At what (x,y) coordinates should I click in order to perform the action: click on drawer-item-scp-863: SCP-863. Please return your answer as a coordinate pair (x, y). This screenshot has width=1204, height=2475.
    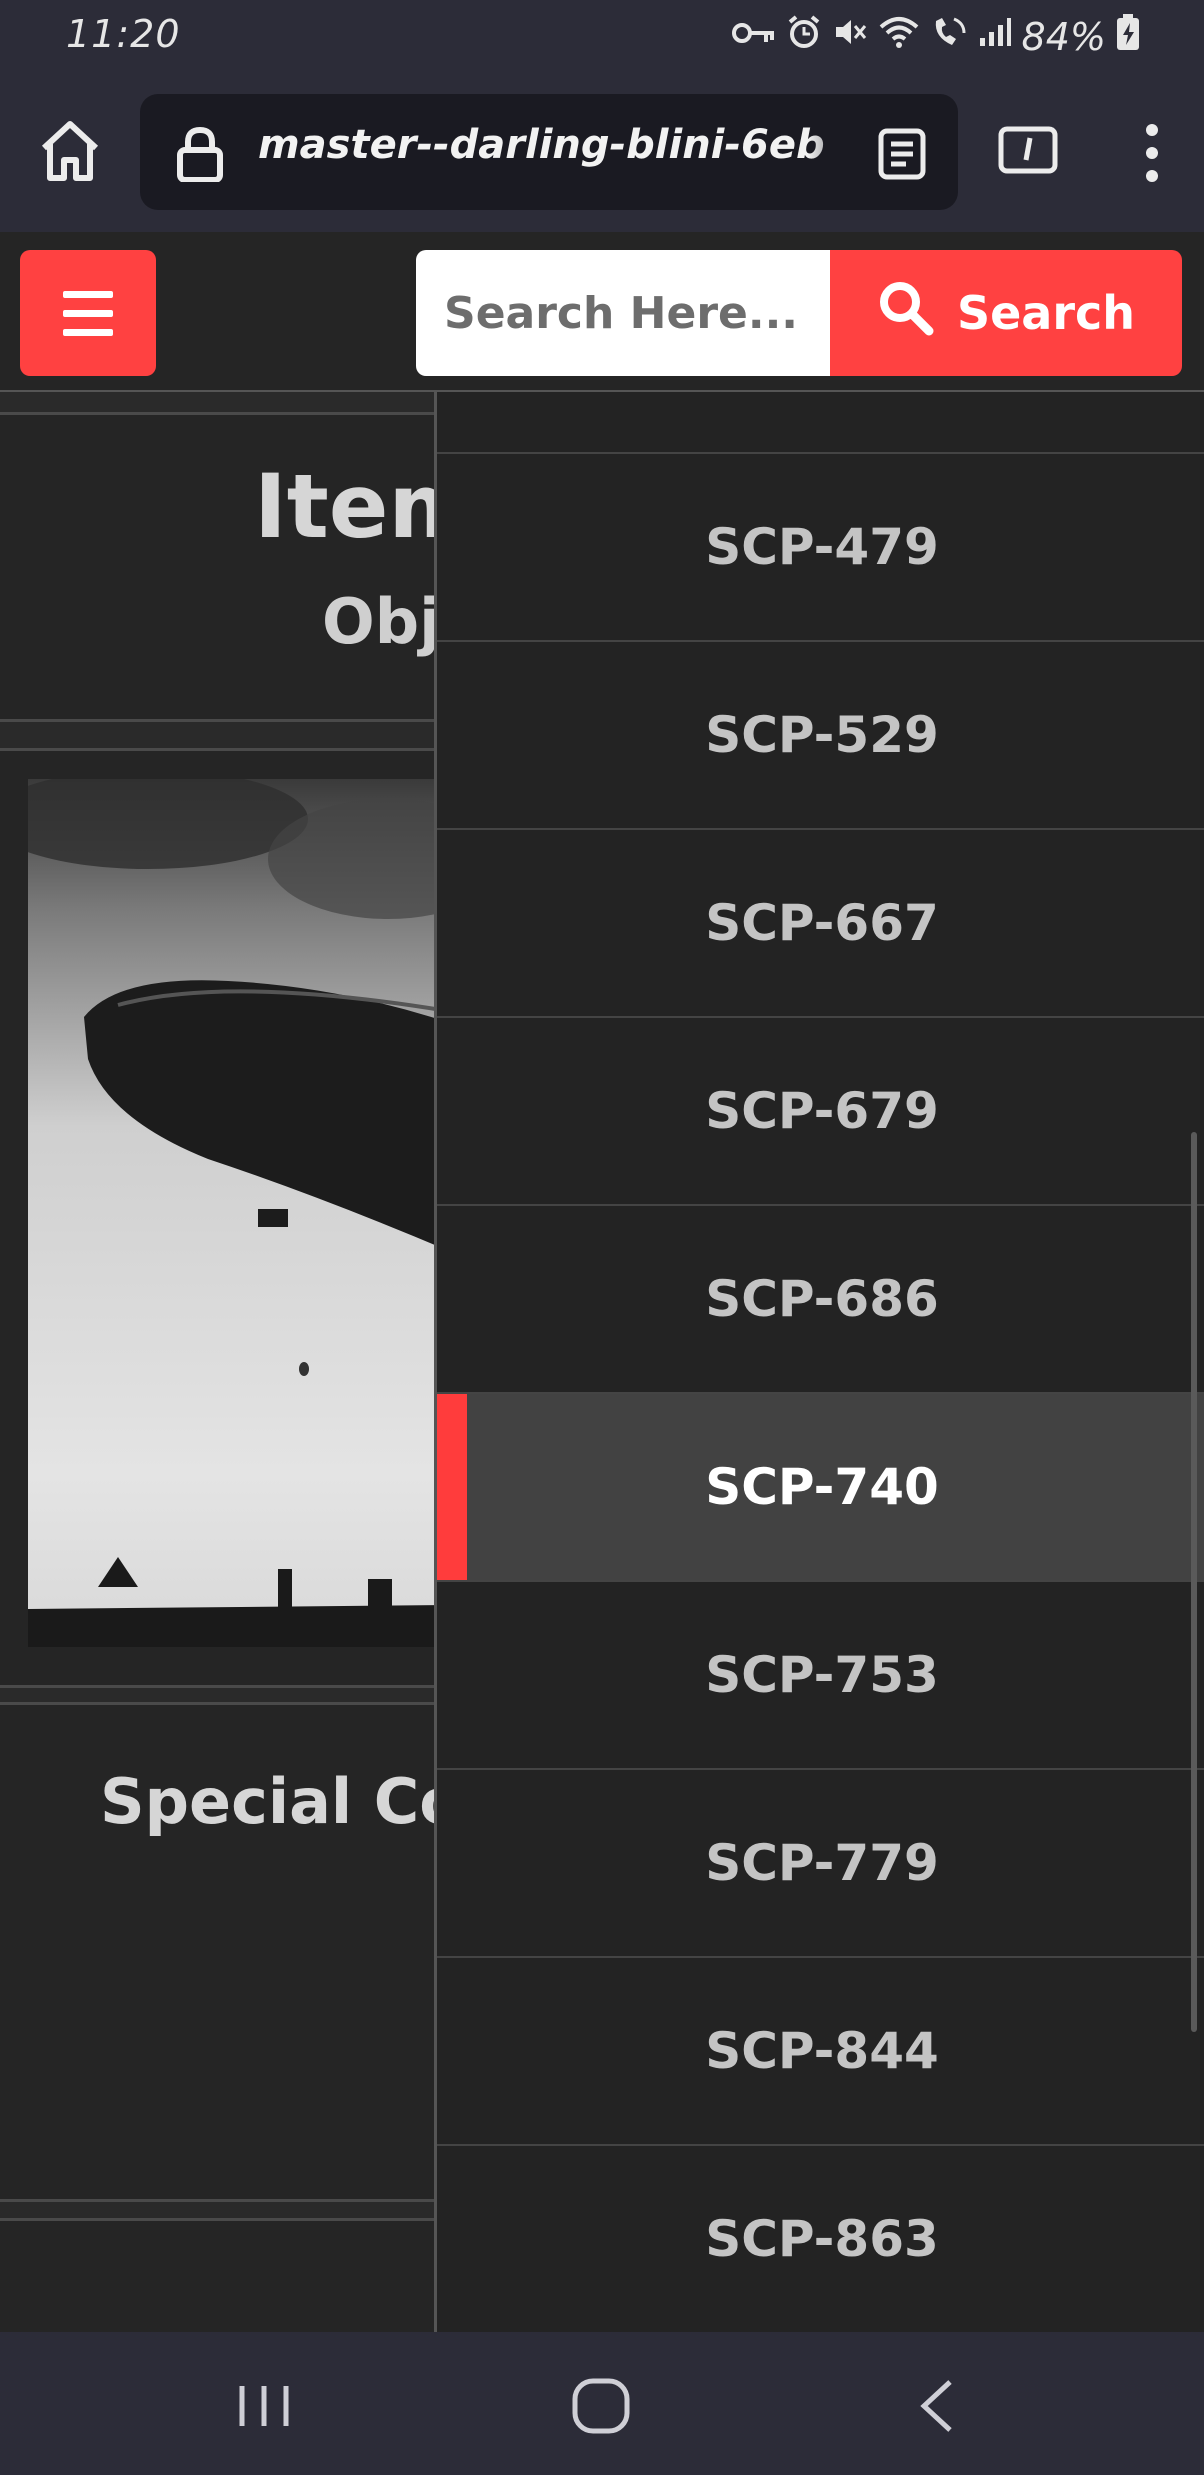
    Looking at the image, I should click on (820, 2238).